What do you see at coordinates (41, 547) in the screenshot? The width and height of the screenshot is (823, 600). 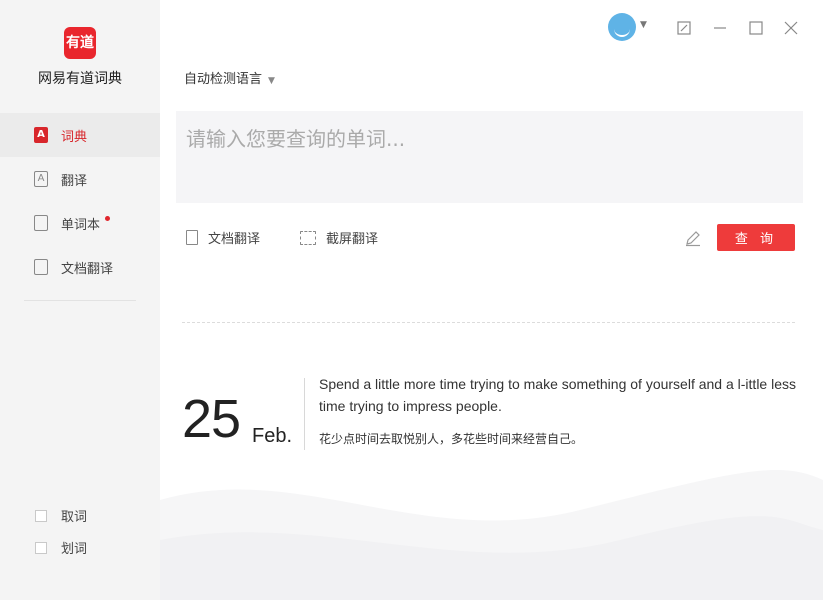 I see `select-word-checkbox` at bounding box center [41, 547].